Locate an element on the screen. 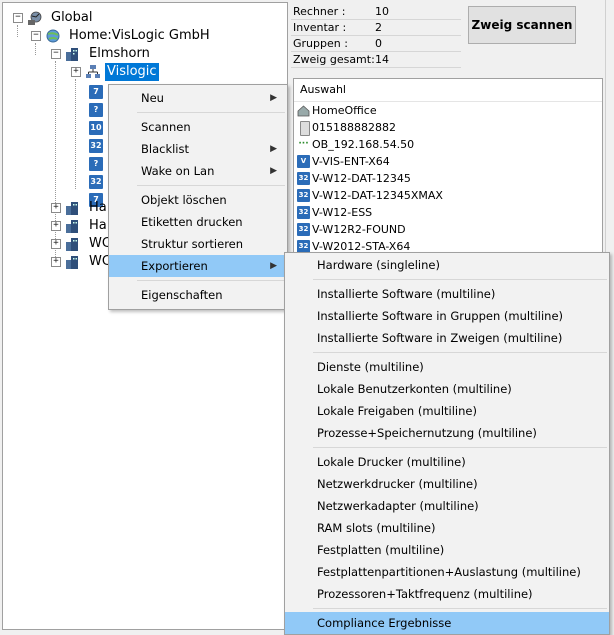  export-ram-slots: RAM slots (multiline) is located at coordinates (447, 528).